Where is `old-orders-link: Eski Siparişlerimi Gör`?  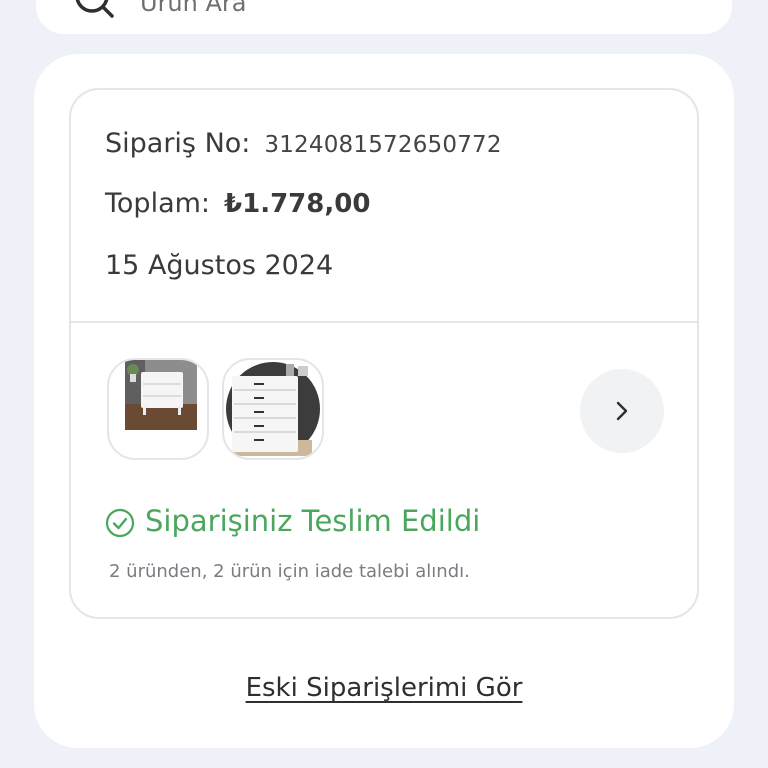
old-orders-link: Eski Siparişlerimi Gör is located at coordinates (384, 688).